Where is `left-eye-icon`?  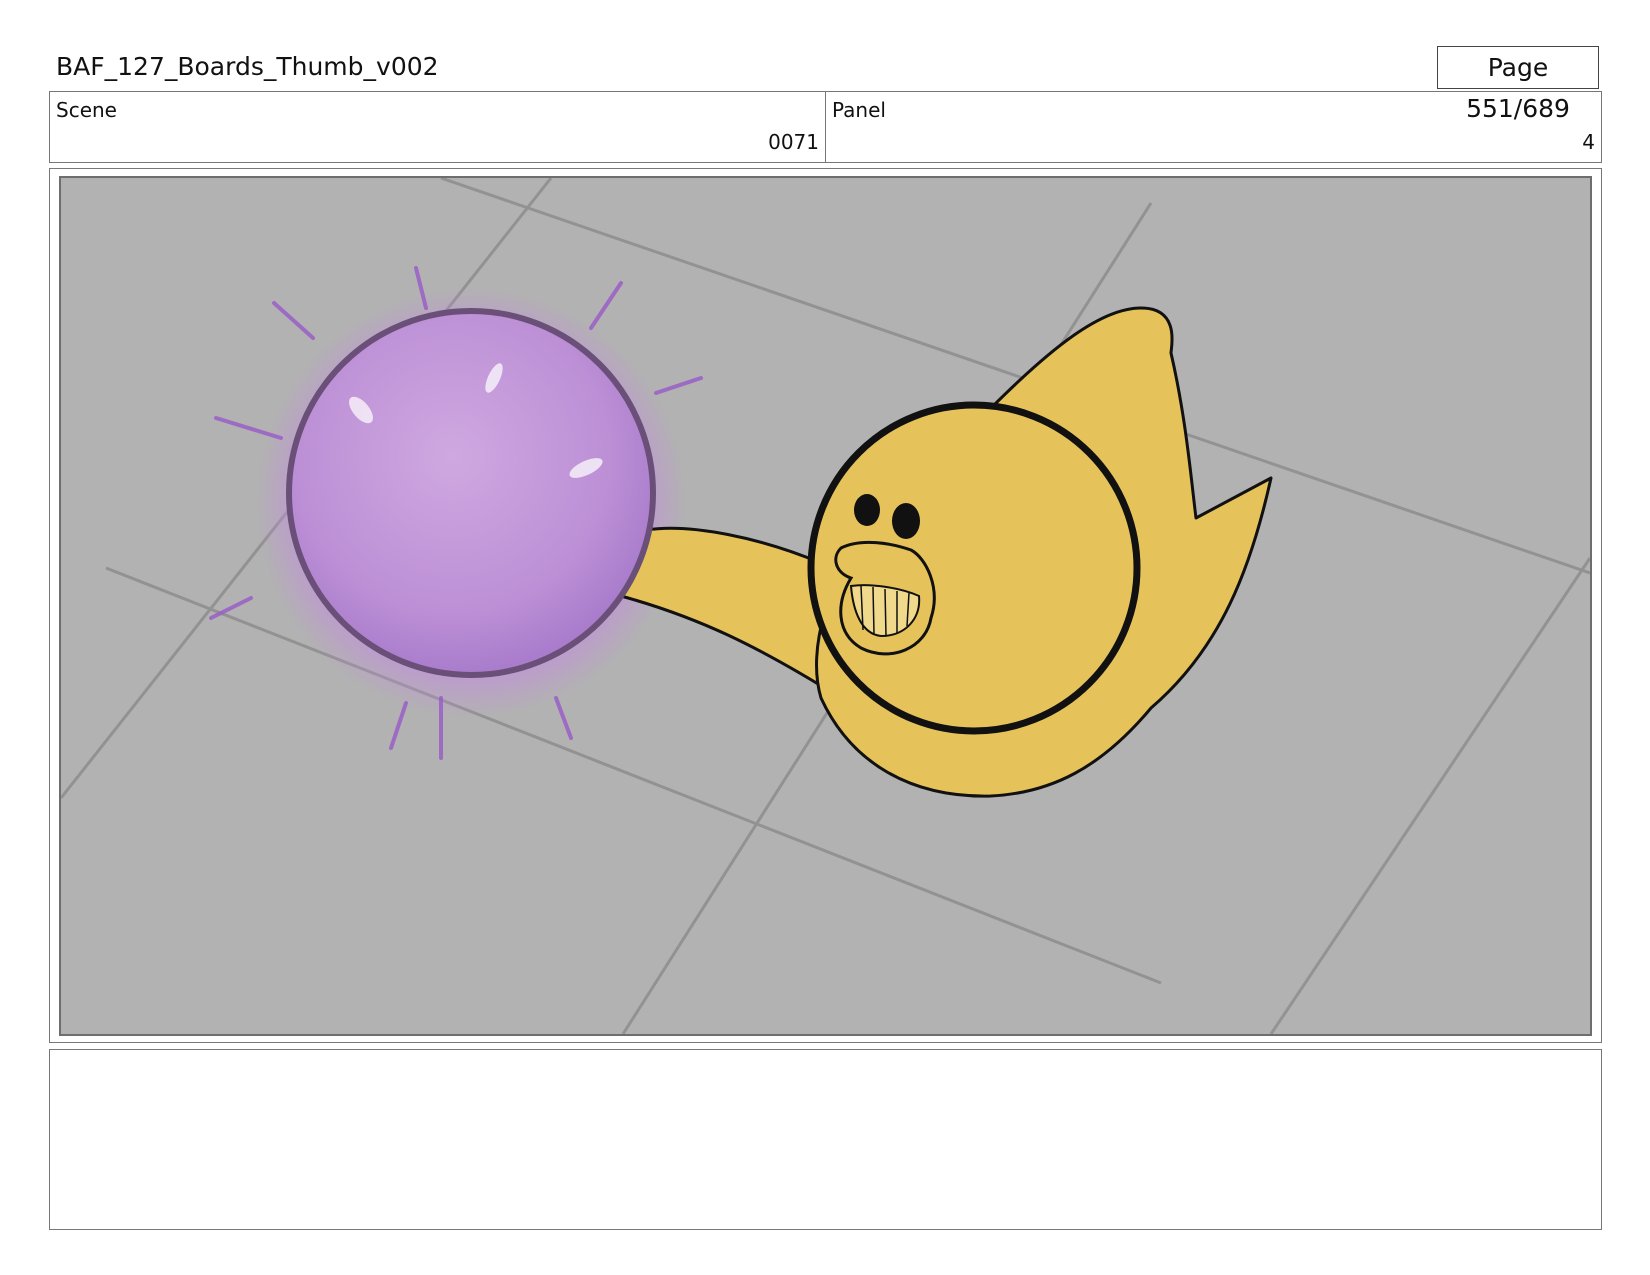
left-eye-icon is located at coordinates (867, 510).